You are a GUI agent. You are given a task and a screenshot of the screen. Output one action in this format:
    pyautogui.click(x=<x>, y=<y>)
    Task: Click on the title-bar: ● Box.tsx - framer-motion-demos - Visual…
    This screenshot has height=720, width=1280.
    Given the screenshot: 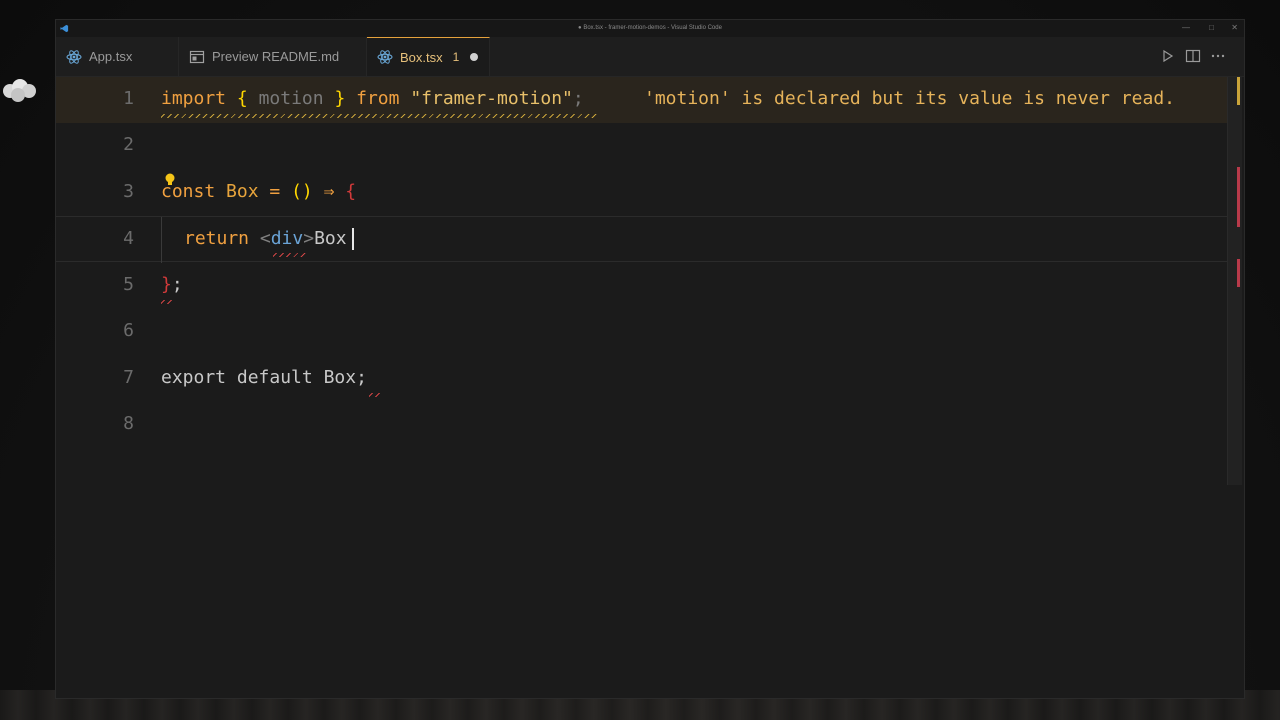 What is the action you would take?
    pyautogui.click(x=650, y=28)
    